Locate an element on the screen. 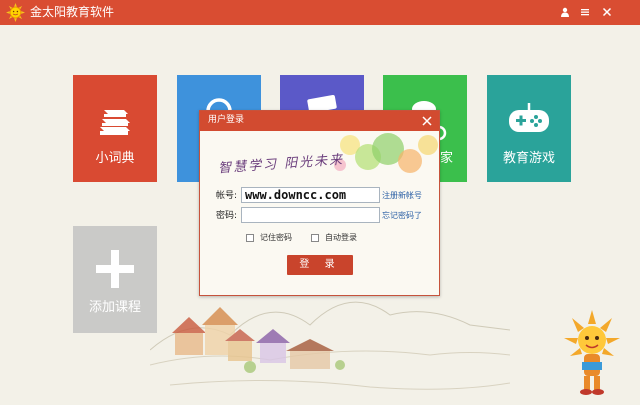  password-input is located at coordinates (310, 215).